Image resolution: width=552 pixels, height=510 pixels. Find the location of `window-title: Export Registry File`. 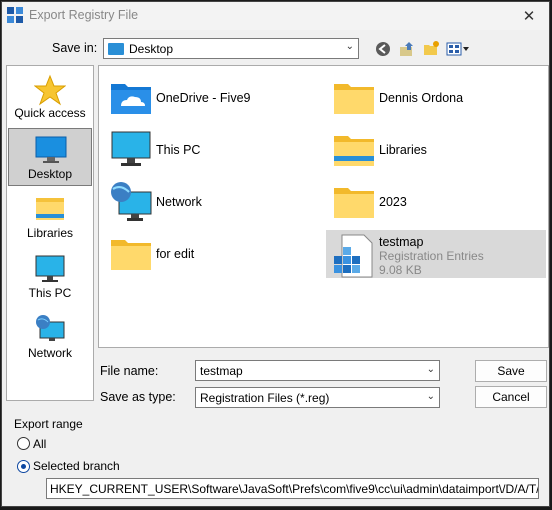

window-title: Export Registry File is located at coordinates (84, 15).